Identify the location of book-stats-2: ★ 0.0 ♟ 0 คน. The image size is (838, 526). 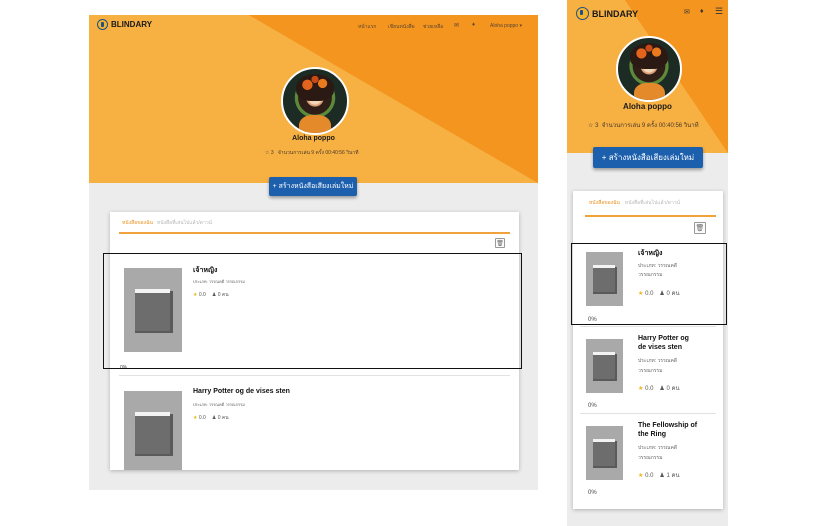
(211, 418).